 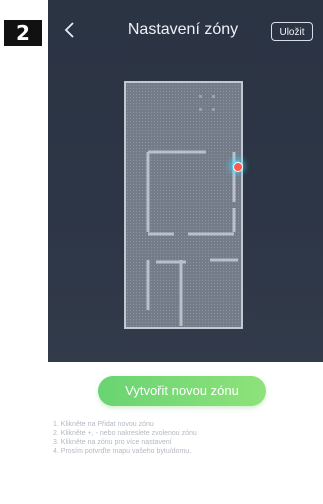 What do you see at coordinates (183, 29) in the screenshot?
I see `page-title: Nastavení zóny` at bounding box center [183, 29].